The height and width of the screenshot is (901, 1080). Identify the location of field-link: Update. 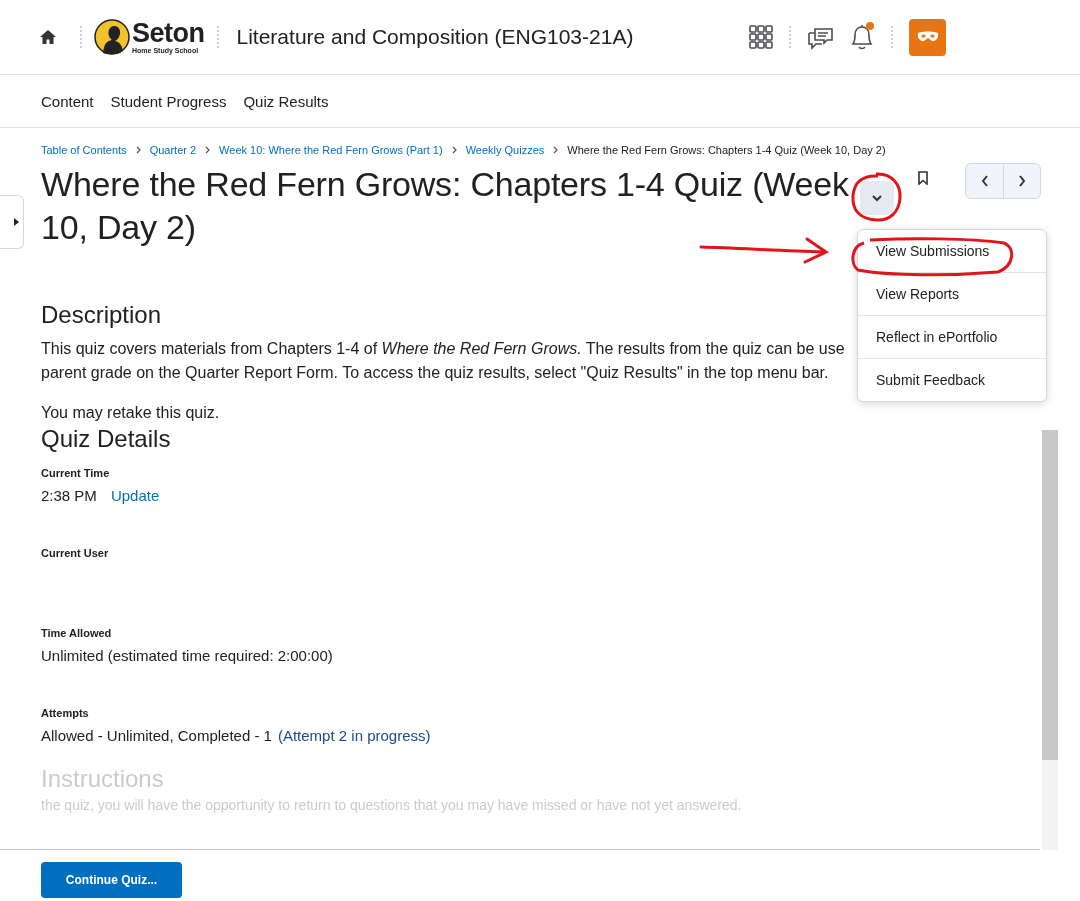
(135, 495).